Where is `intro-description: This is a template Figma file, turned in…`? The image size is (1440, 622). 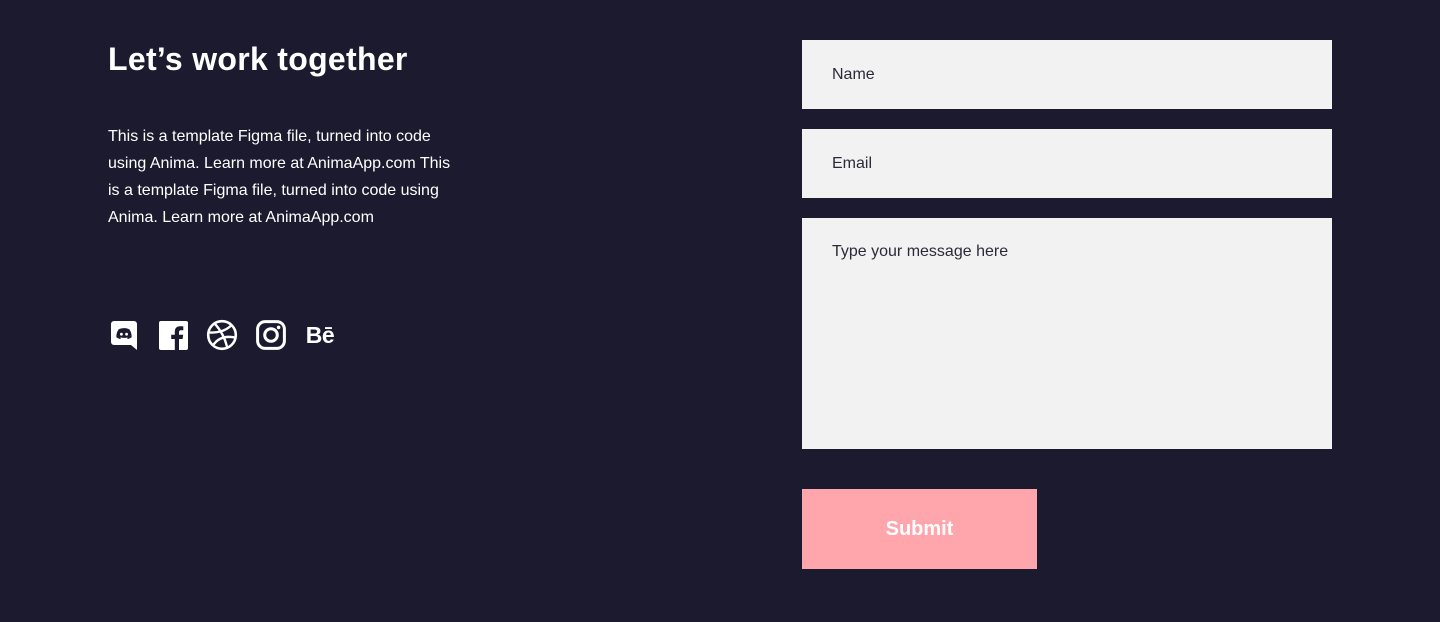
intro-description: This is a template Figma file, turned in… is located at coordinates (279, 177).